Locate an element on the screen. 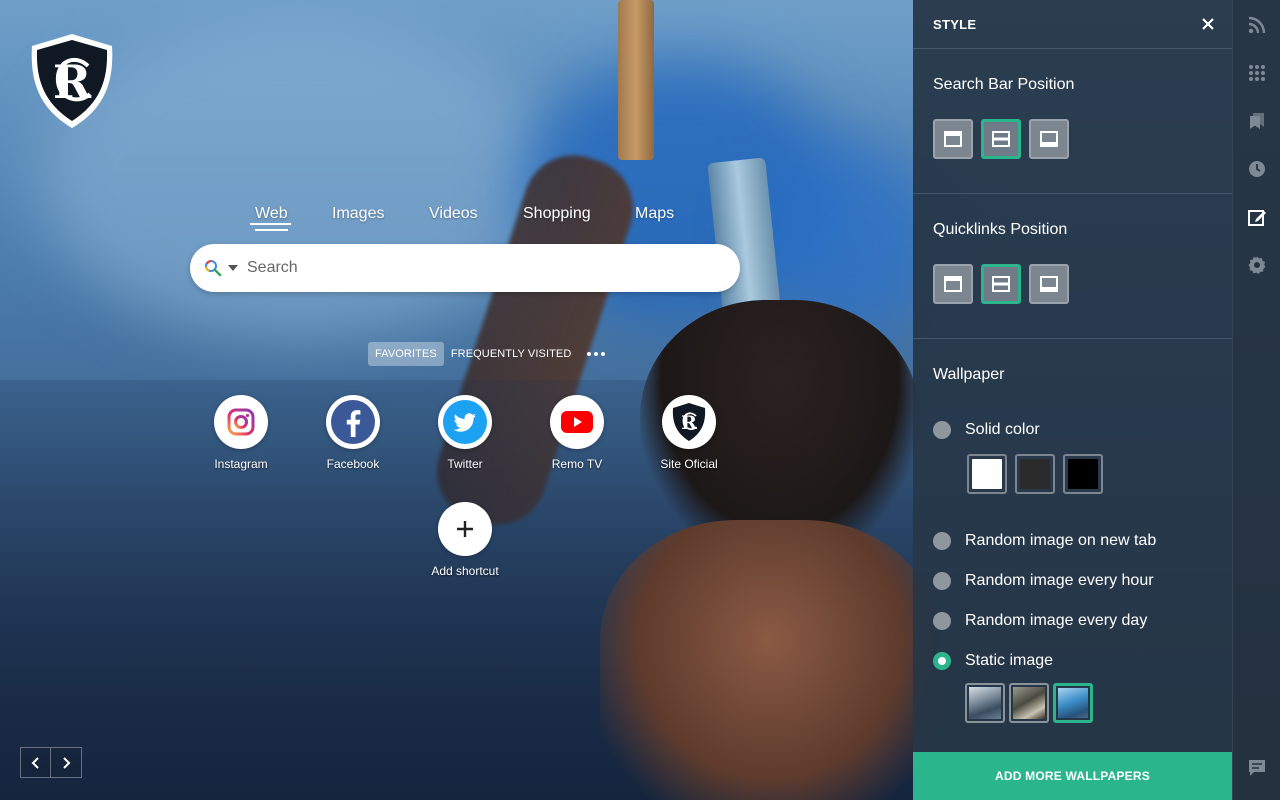 This screenshot has height=800, width=1280. option-static-image: Static image is located at coordinates (1072, 661).